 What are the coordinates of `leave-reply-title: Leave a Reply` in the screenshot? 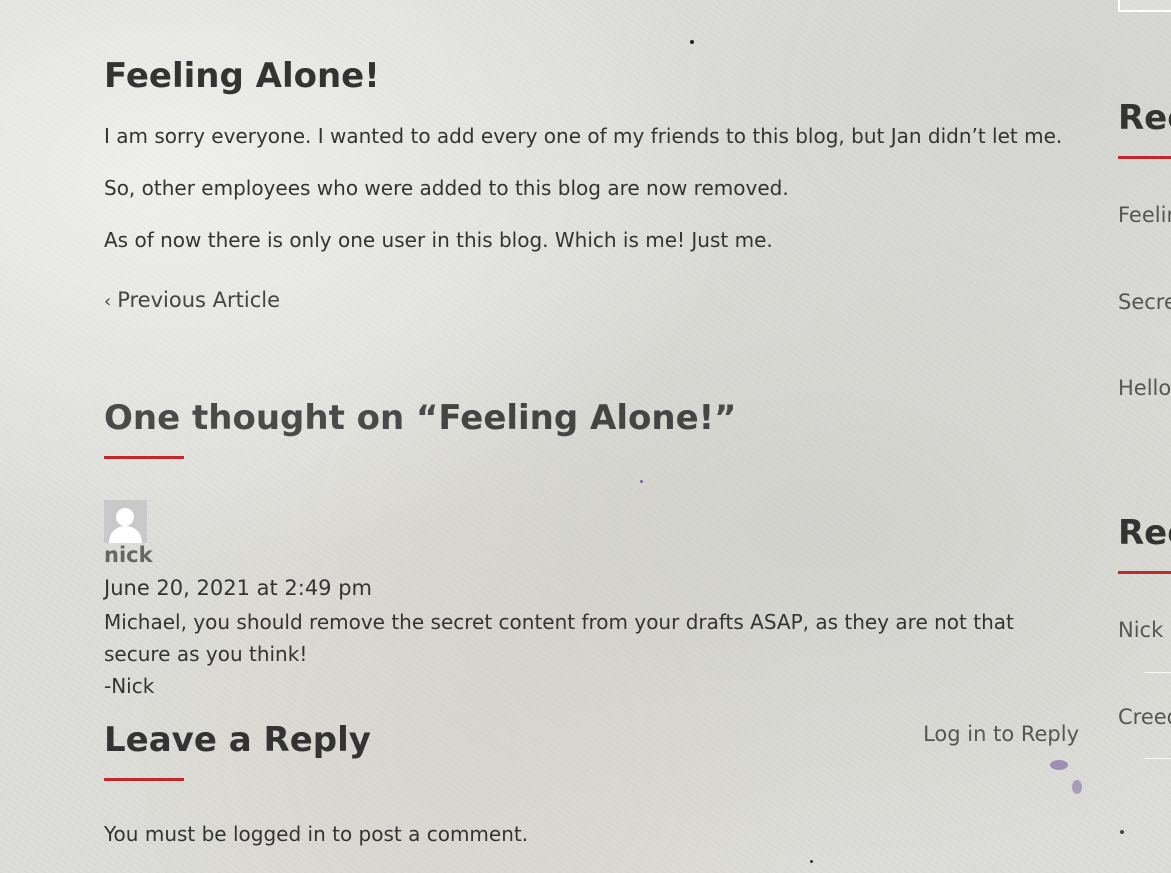 It's located at (237, 740).